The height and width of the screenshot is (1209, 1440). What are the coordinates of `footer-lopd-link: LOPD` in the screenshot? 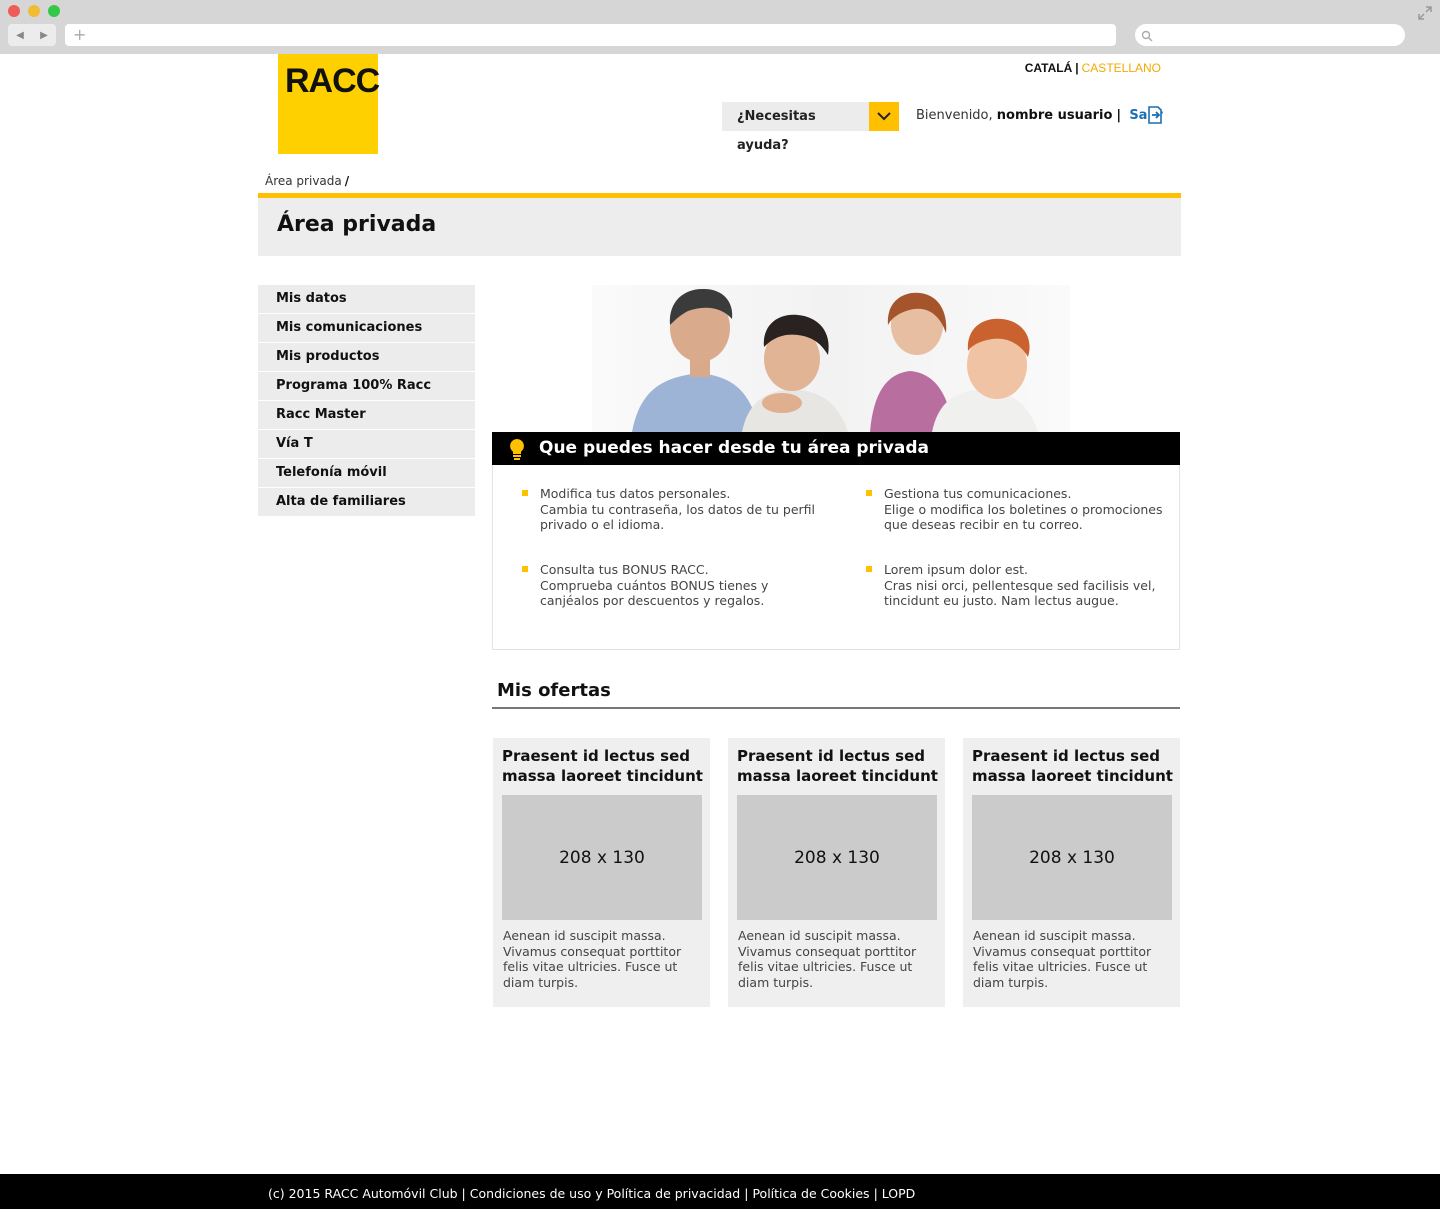 It's located at (899, 1193).